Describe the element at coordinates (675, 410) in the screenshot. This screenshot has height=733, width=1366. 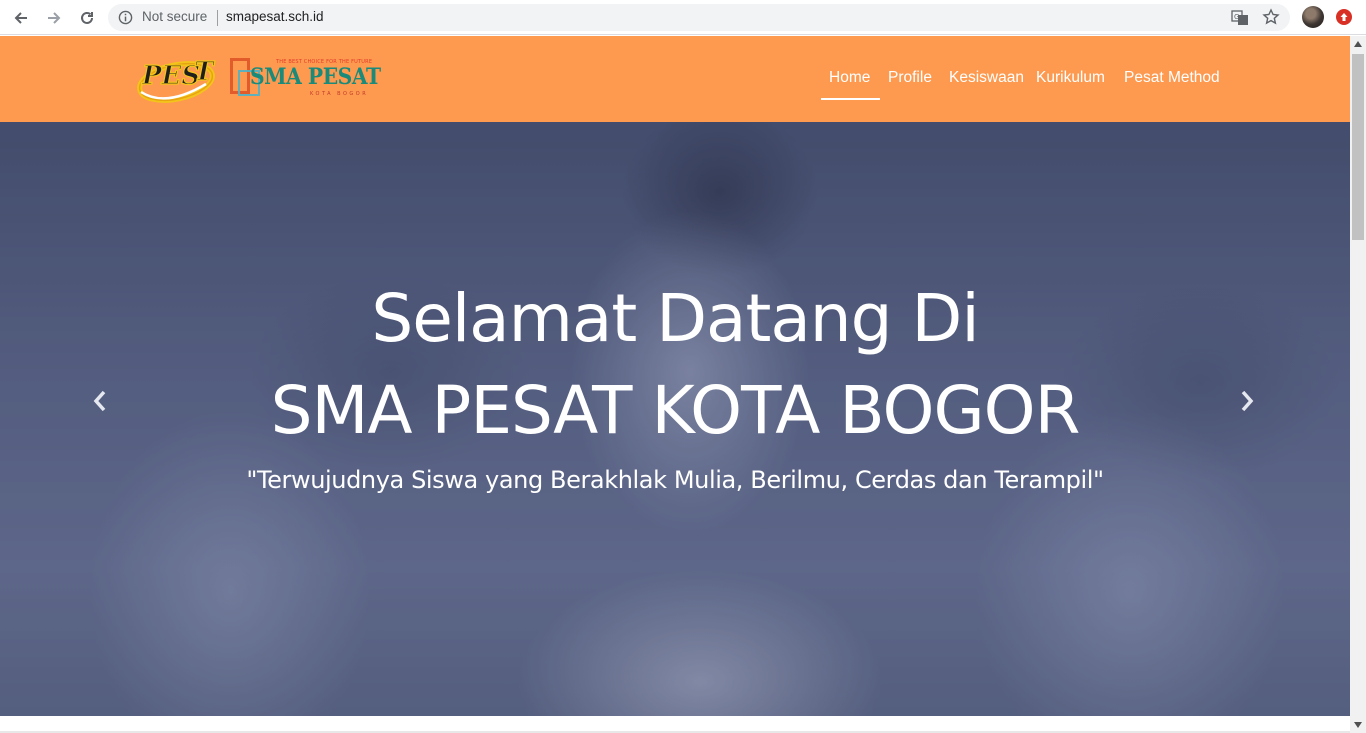
I see `hero-title-line2: SMA PESAT KOTA BOGOR` at that location.